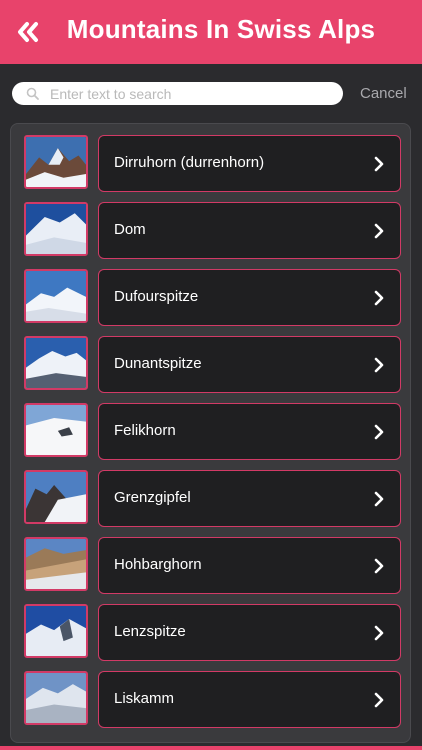  What do you see at coordinates (221, 29) in the screenshot?
I see `page-title: Mountains In Swiss Alps` at bounding box center [221, 29].